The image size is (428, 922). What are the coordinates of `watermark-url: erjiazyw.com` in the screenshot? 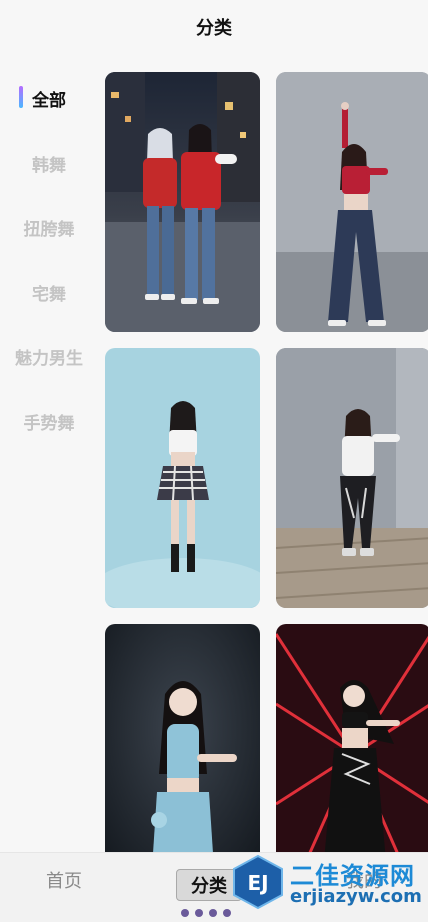 It's located at (356, 896).